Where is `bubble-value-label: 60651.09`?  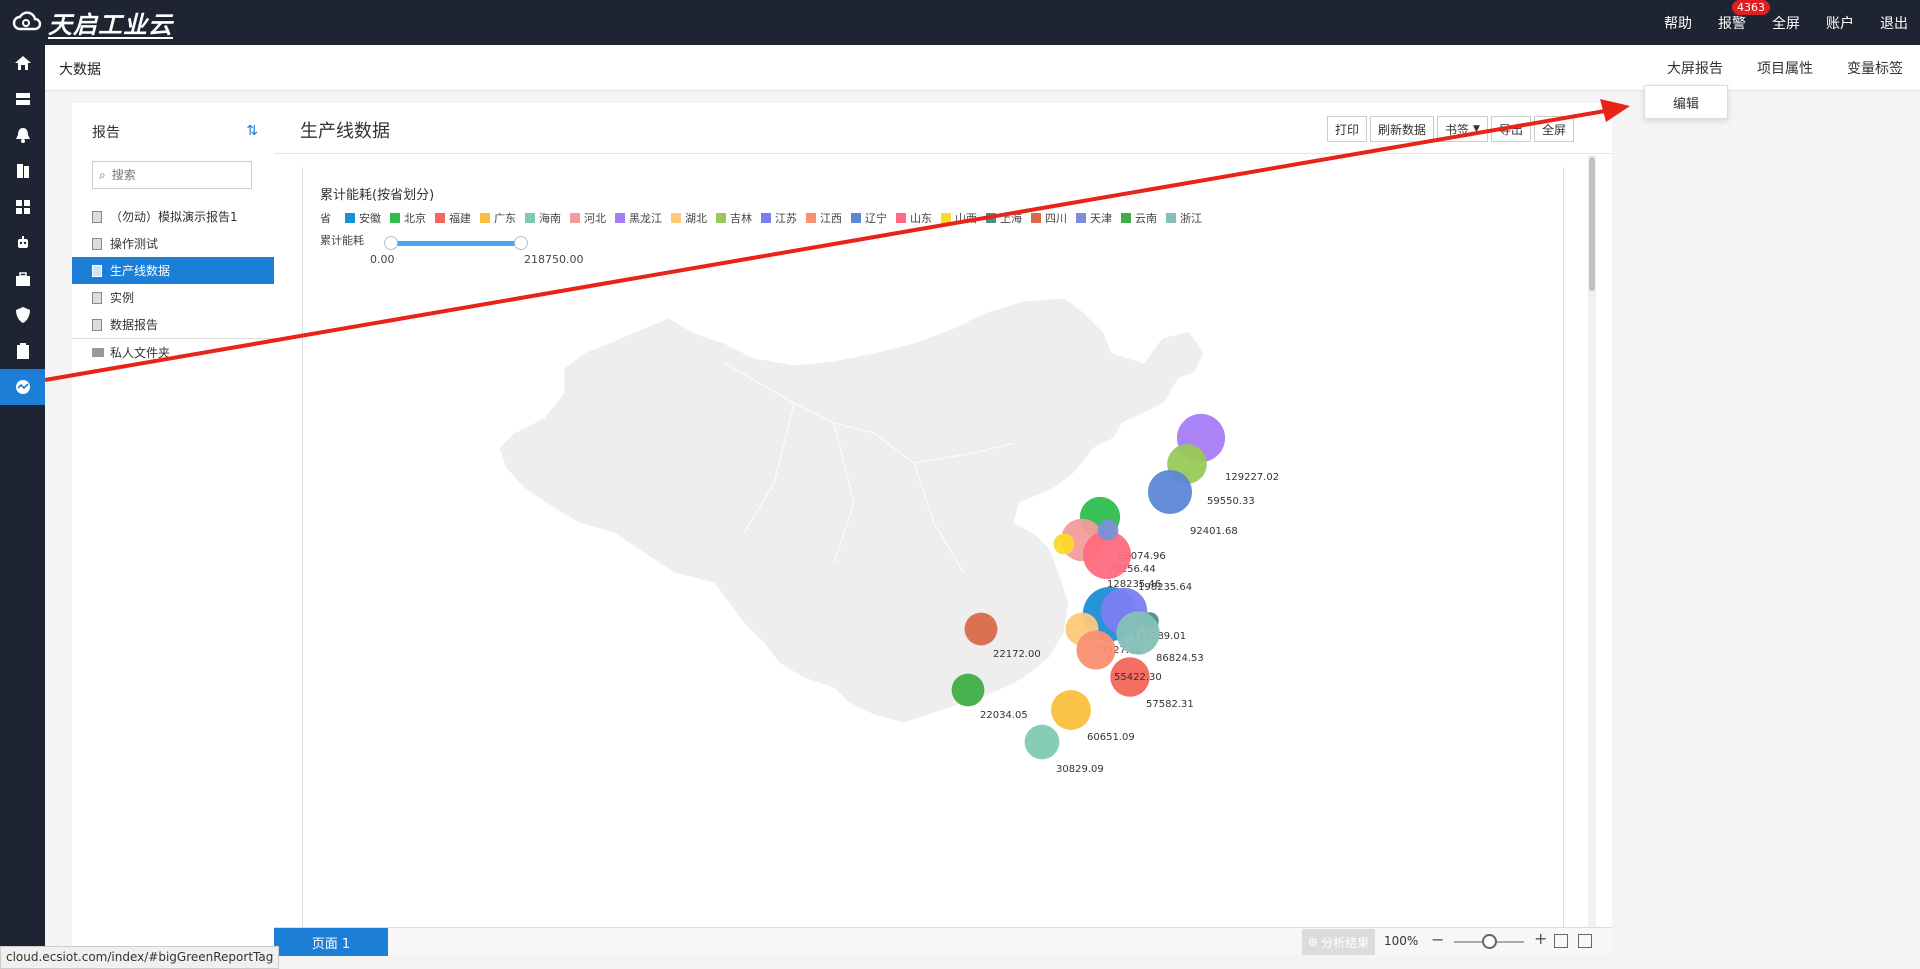
bubble-value-label: 60651.09 is located at coordinates (1111, 737).